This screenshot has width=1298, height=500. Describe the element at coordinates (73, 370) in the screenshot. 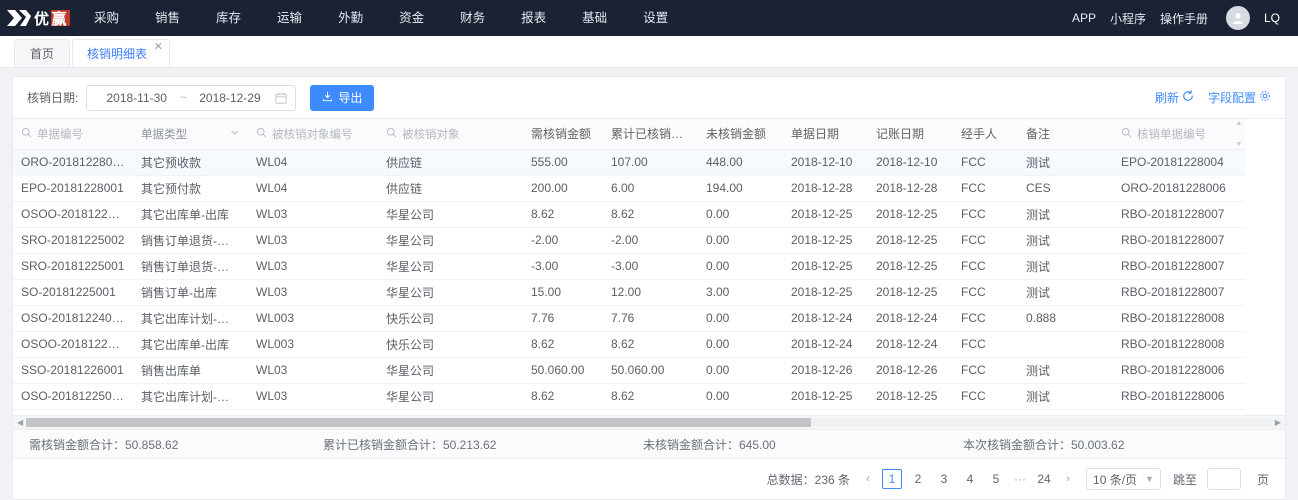

I see `cell-doc_no: SSO-20181226001` at that location.